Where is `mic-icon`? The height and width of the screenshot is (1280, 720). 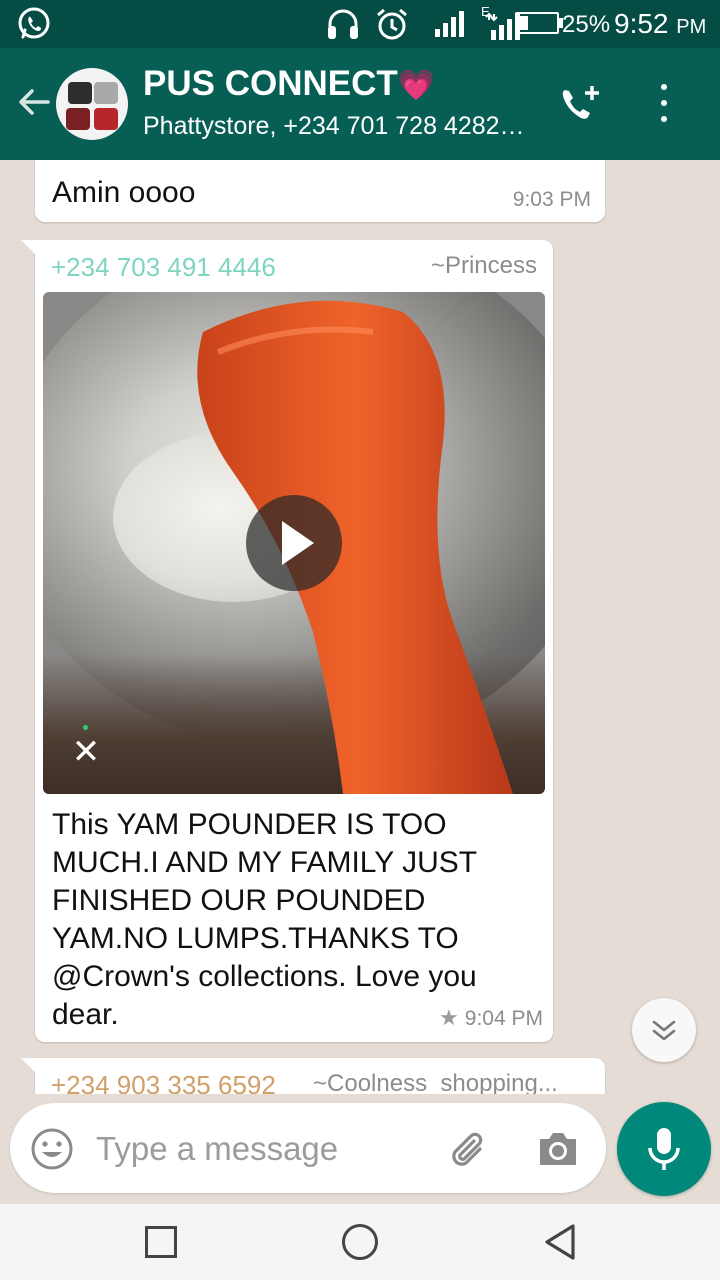
mic-icon is located at coordinates (664, 1149).